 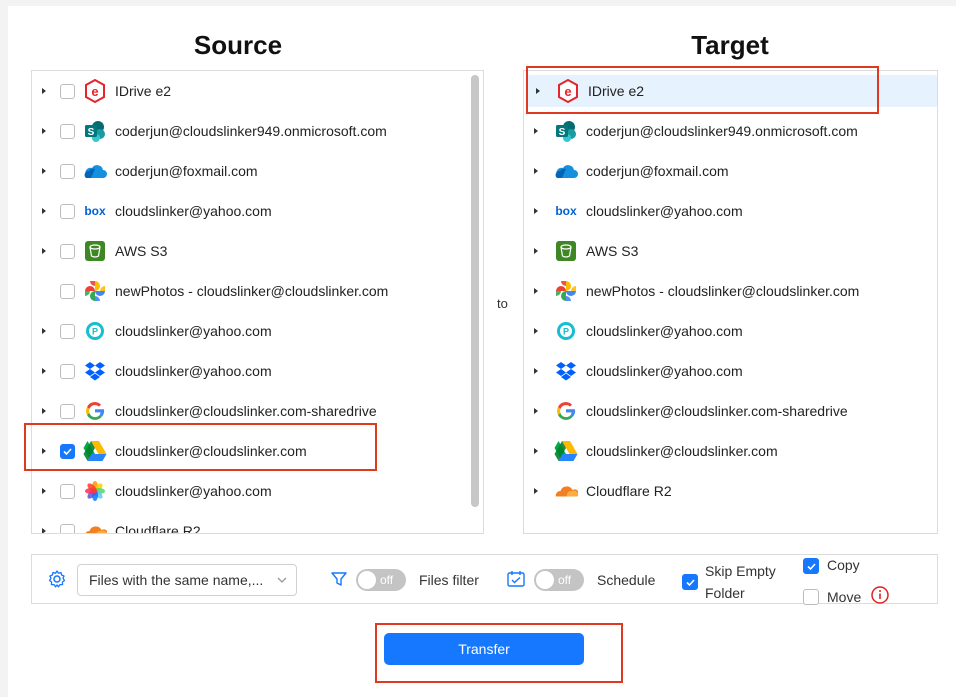 What do you see at coordinates (449, 580) in the screenshot?
I see `files-filter-label: Files filter` at bounding box center [449, 580].